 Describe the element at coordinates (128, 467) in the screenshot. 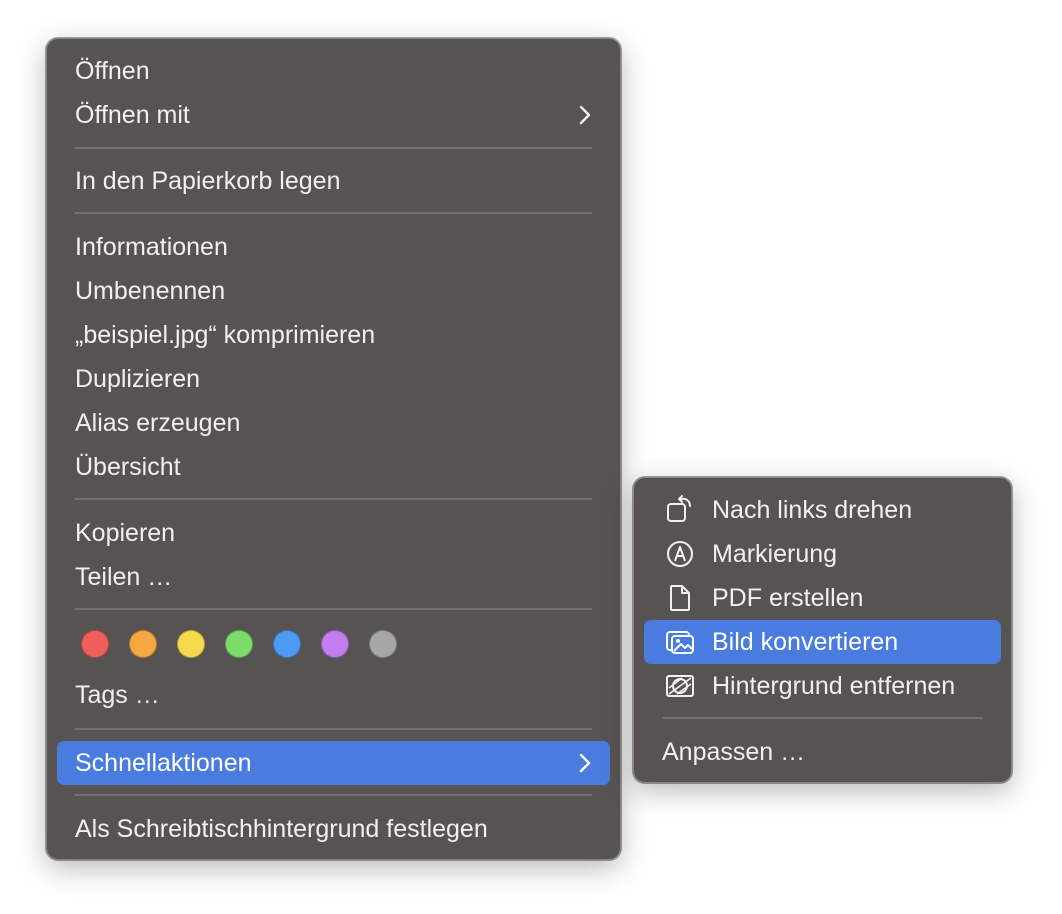

I see `menu-item-label: Übersicht` at that location.